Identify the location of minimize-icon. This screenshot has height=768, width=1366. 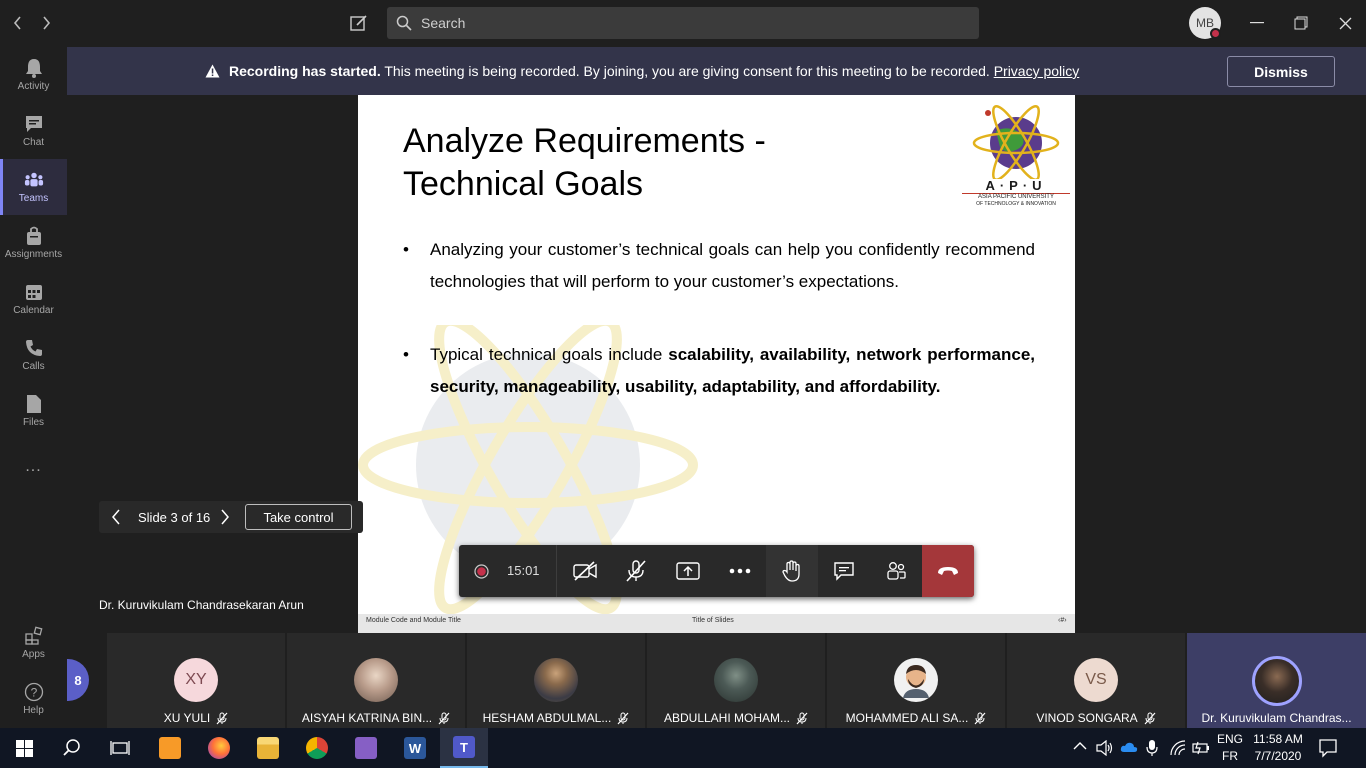
(1257, 23).